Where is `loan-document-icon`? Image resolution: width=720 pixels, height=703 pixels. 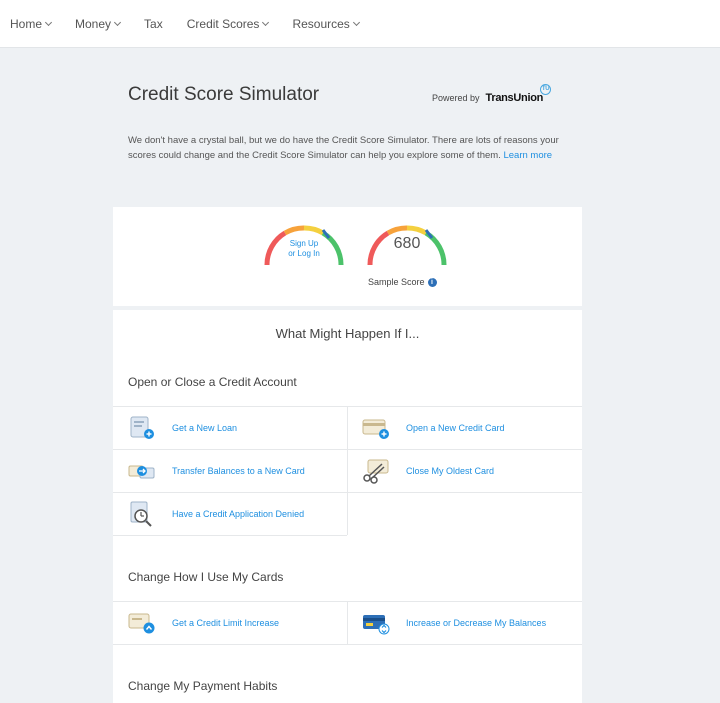 loan-document-icon is located at coordinates (142, 427).